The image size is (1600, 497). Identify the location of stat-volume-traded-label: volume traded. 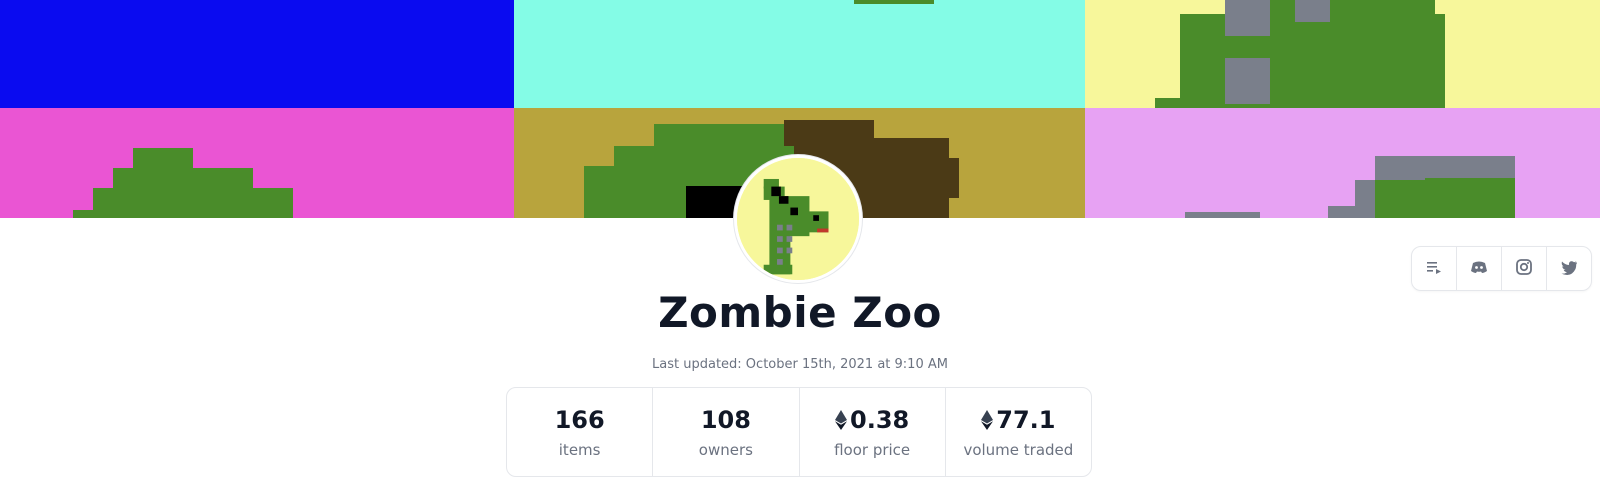
(1018, 449).